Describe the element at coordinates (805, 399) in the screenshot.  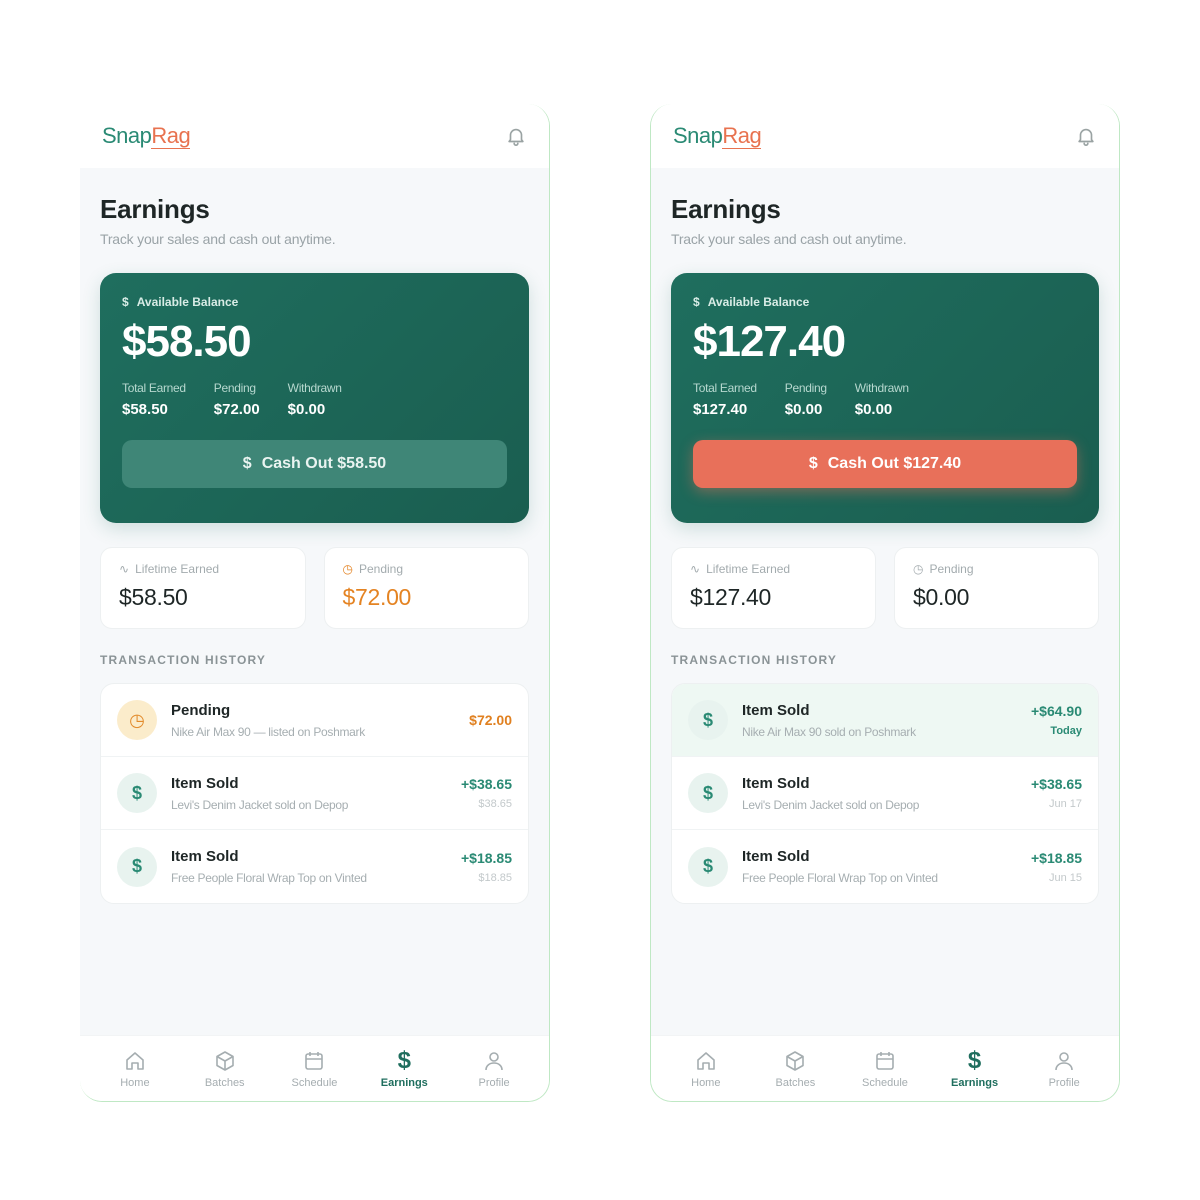
I see `stat-pending: Pending $0.00` at that location.